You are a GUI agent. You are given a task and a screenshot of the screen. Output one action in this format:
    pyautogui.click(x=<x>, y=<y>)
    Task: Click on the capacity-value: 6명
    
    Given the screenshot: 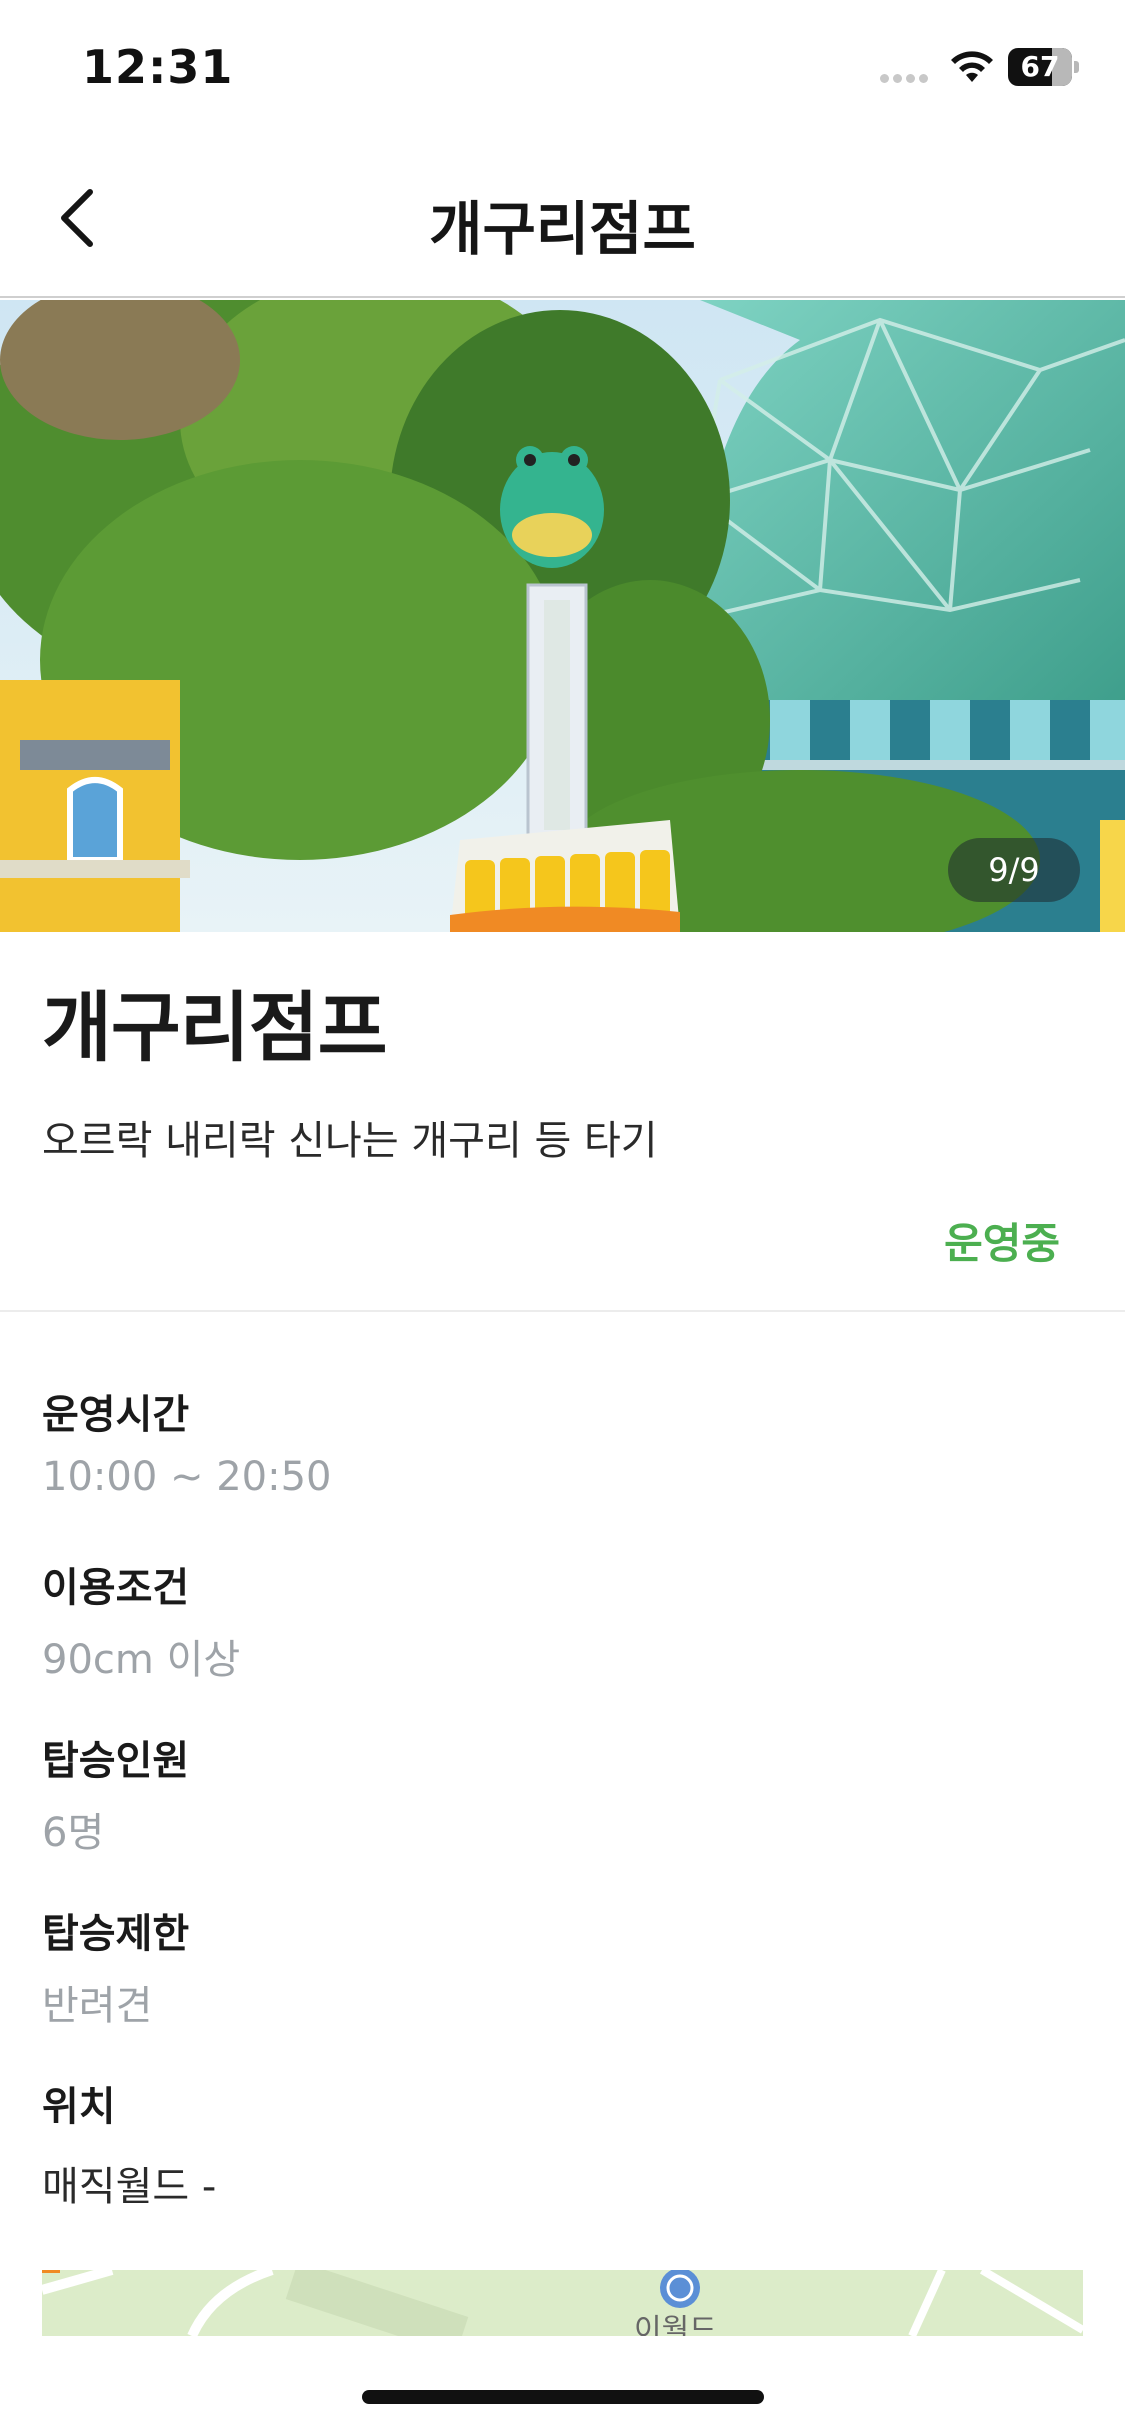 What is the action you would take?
    pyautogui.click(x=73, y=1833)
    